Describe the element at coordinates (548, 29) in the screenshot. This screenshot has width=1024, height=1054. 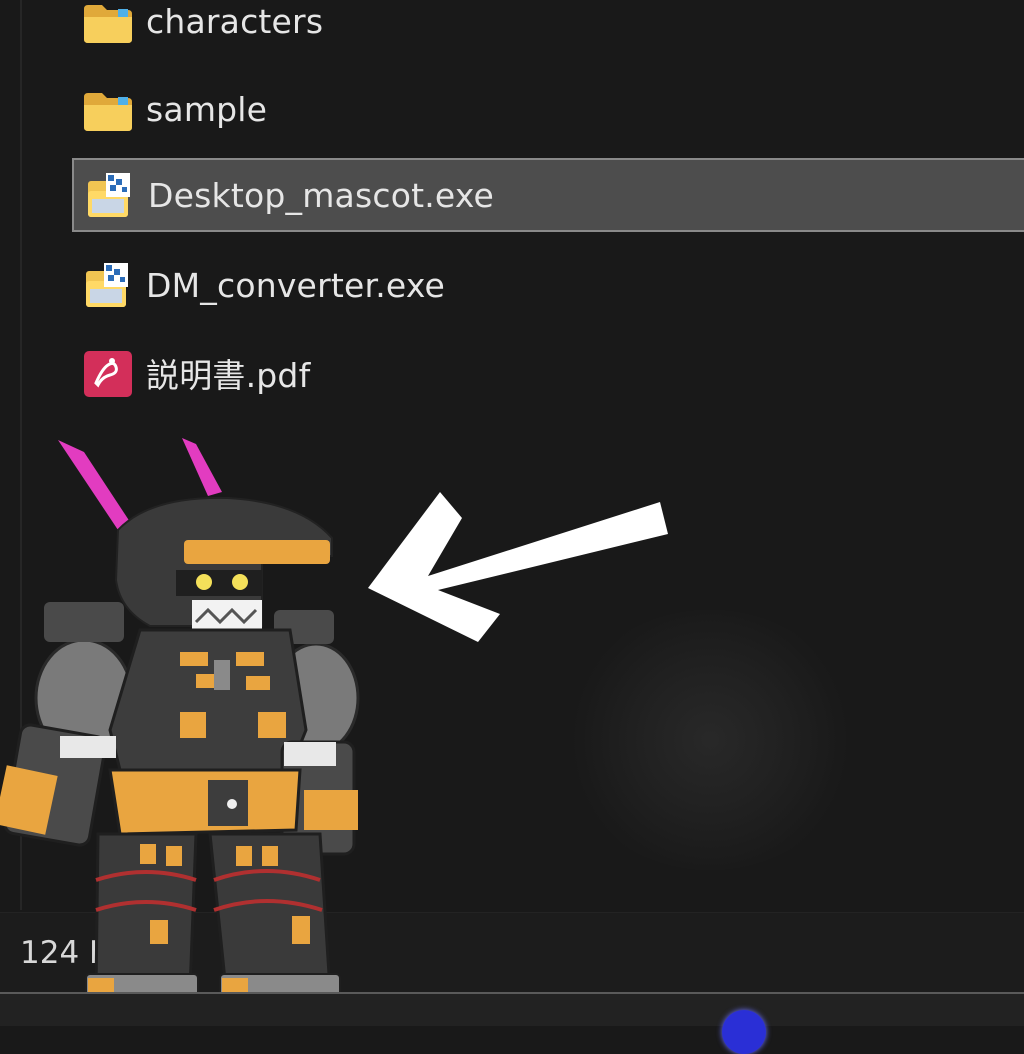
I see `file-row-characters: characters` at that location.